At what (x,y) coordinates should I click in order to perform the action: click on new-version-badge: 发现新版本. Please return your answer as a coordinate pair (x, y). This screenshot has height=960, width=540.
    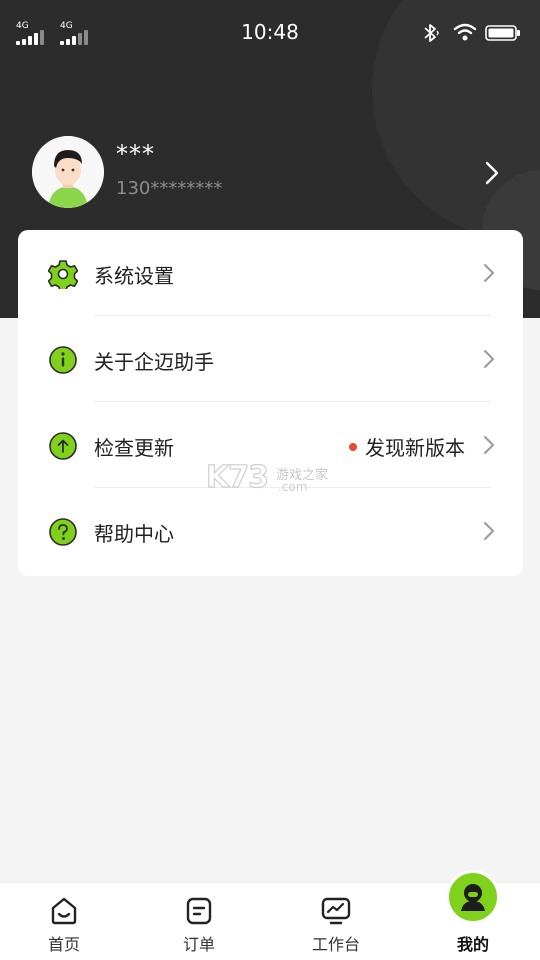
    Looking at the image, I should click on (407, 446).